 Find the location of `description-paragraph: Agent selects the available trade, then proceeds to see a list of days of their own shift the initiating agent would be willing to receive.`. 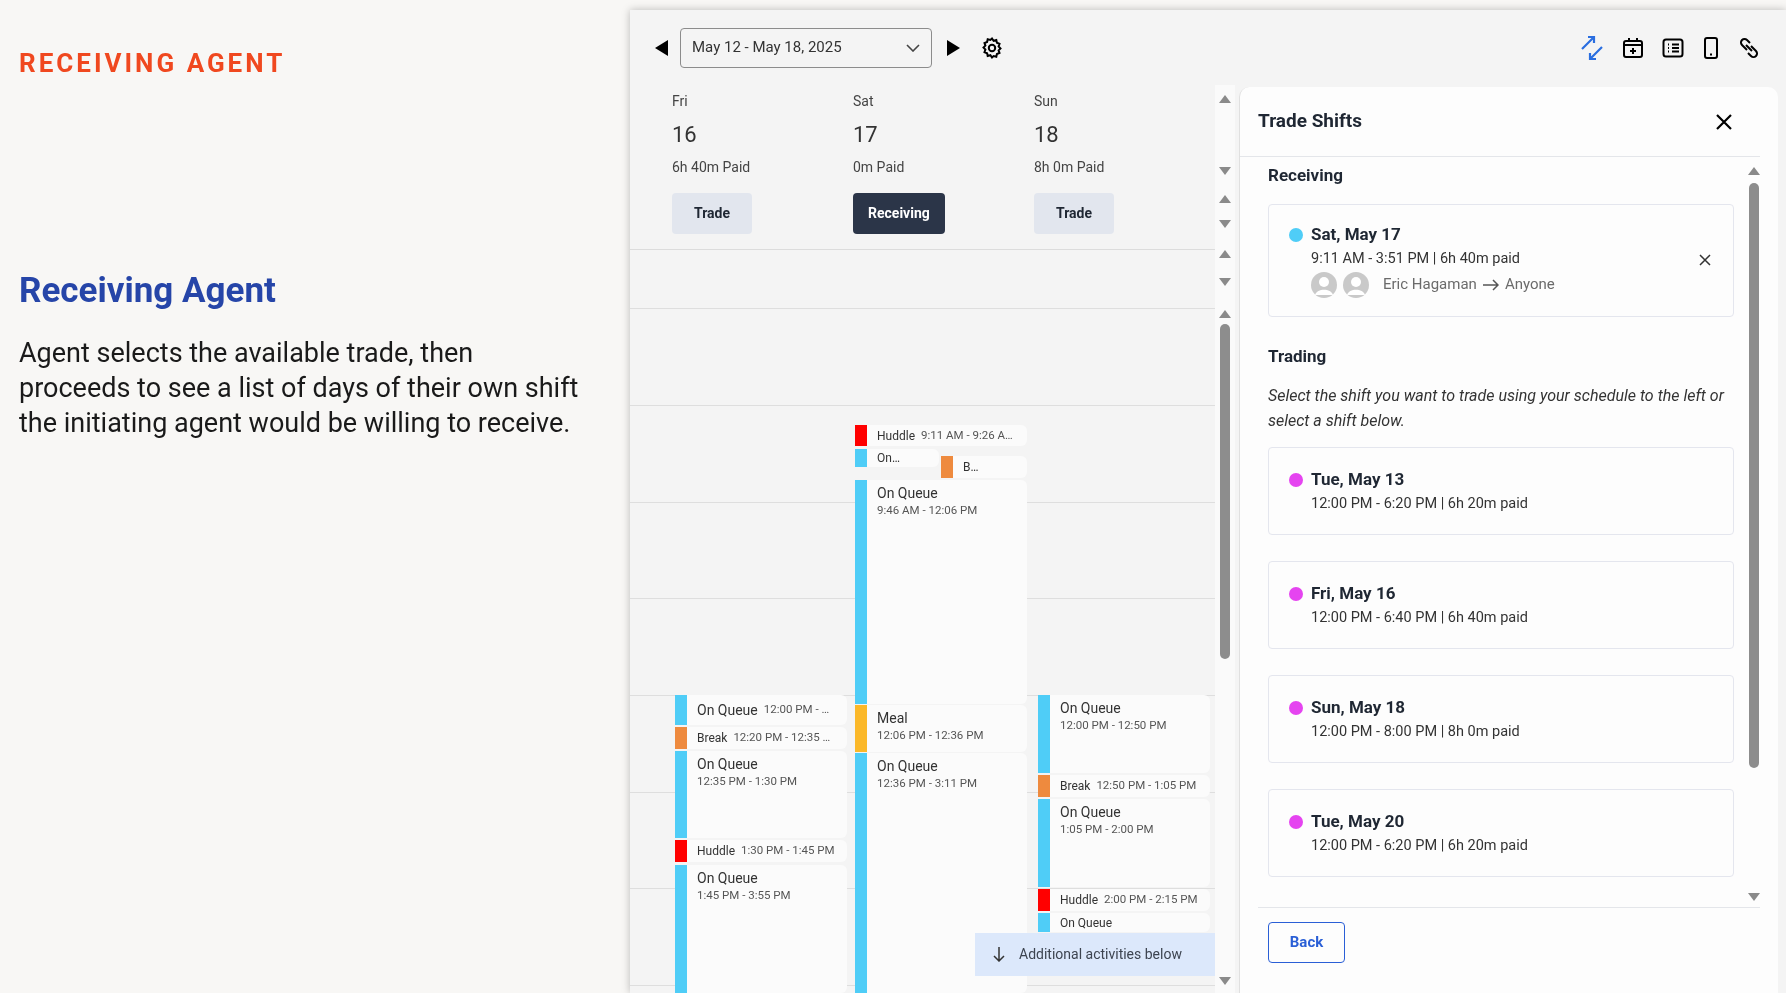

description-paragraph: Agent selects the available trade, then proceeds to see a list of days of their own shift the initiating agent would be willing to receive. is located at coordinates (299, 388).